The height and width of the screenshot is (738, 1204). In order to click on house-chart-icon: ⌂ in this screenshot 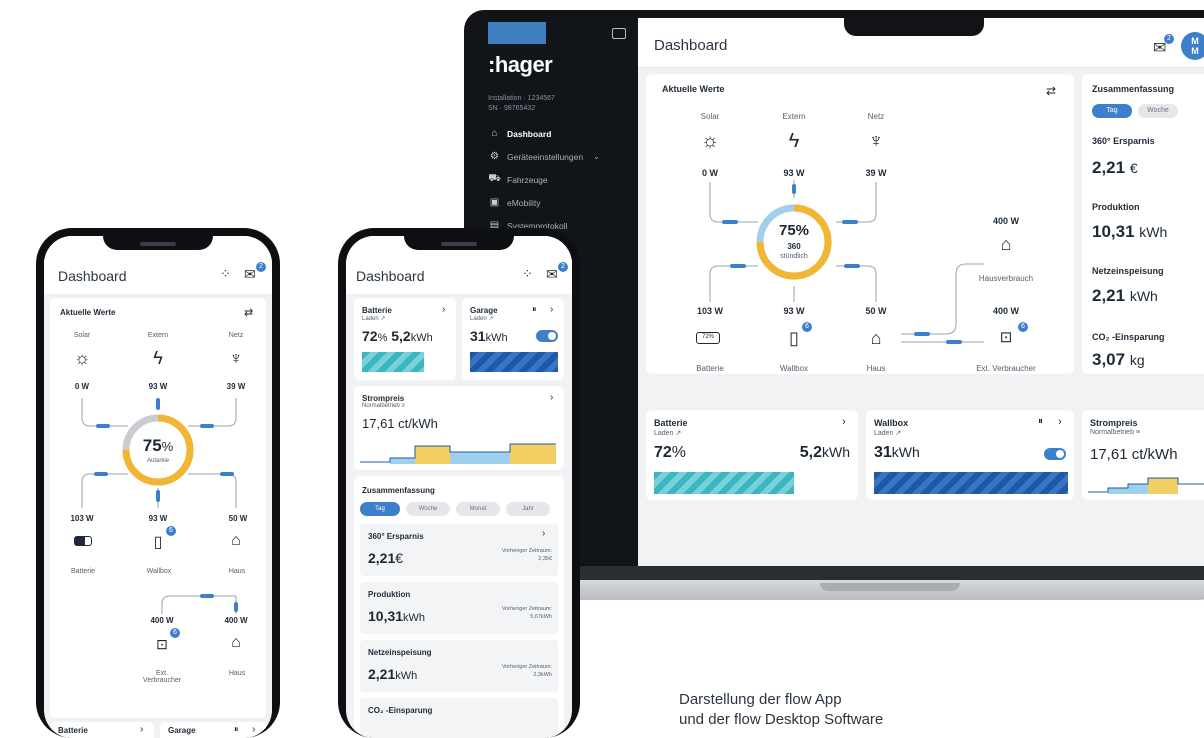, I will do `click(876, 338)`.